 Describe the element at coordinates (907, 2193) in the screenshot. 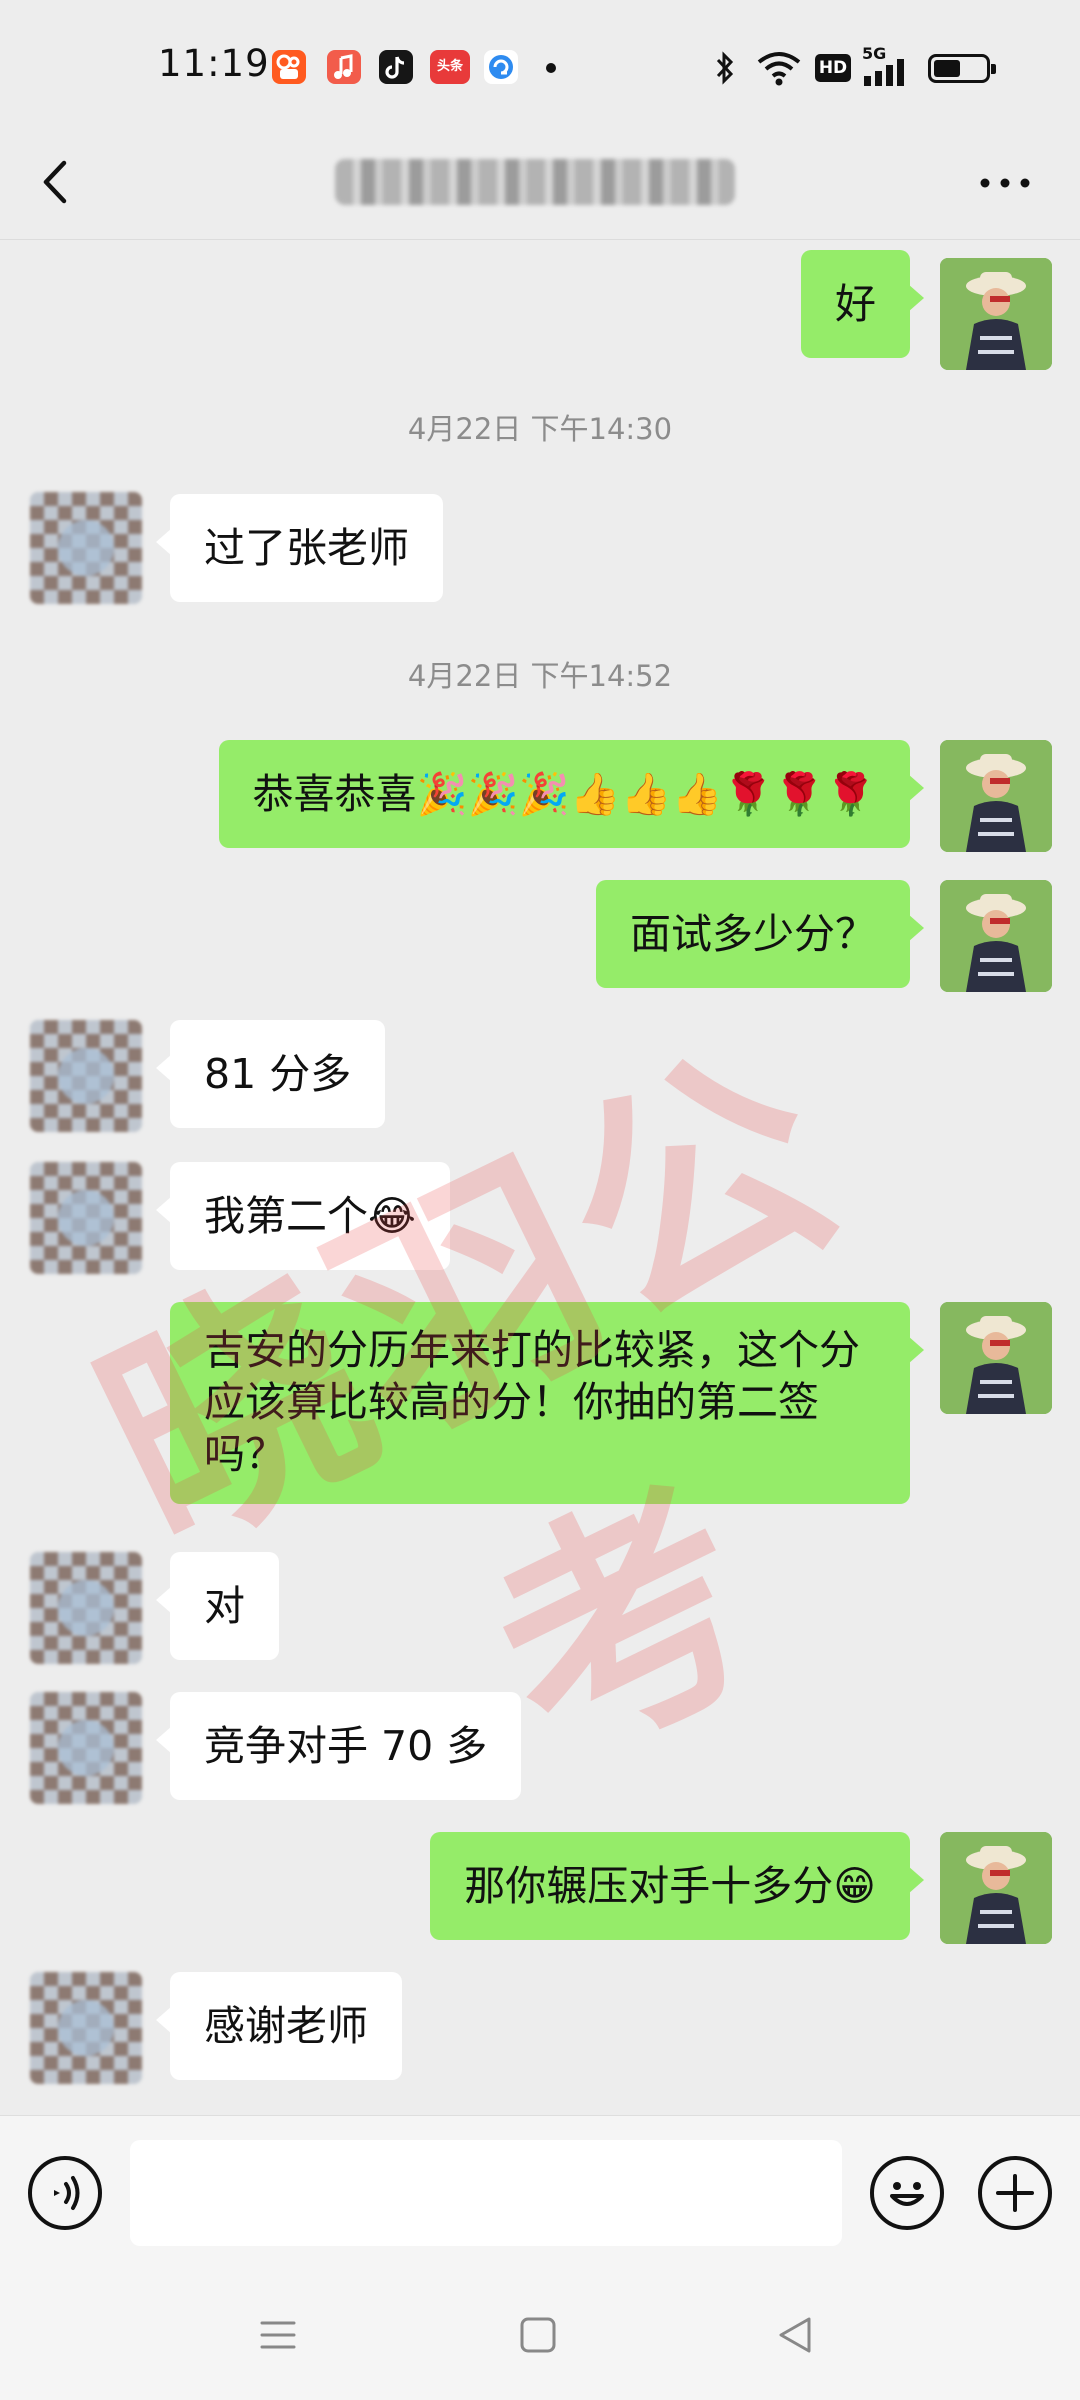

I see `emoji-icon` at that location.